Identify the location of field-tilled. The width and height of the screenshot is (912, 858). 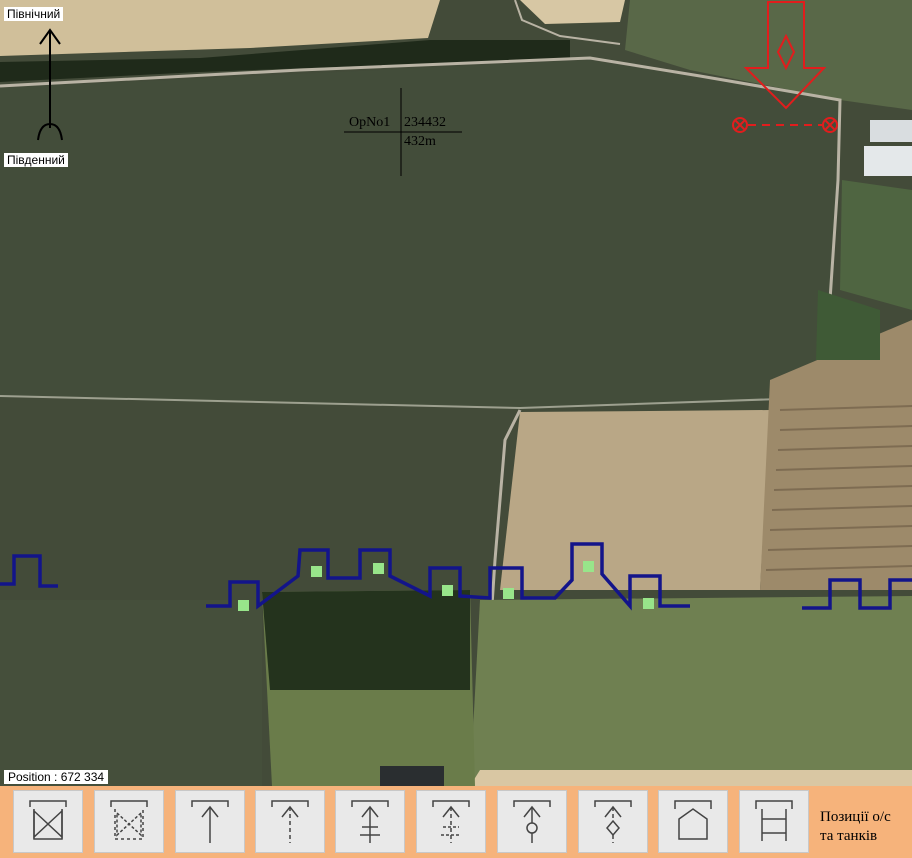
(635, 500).